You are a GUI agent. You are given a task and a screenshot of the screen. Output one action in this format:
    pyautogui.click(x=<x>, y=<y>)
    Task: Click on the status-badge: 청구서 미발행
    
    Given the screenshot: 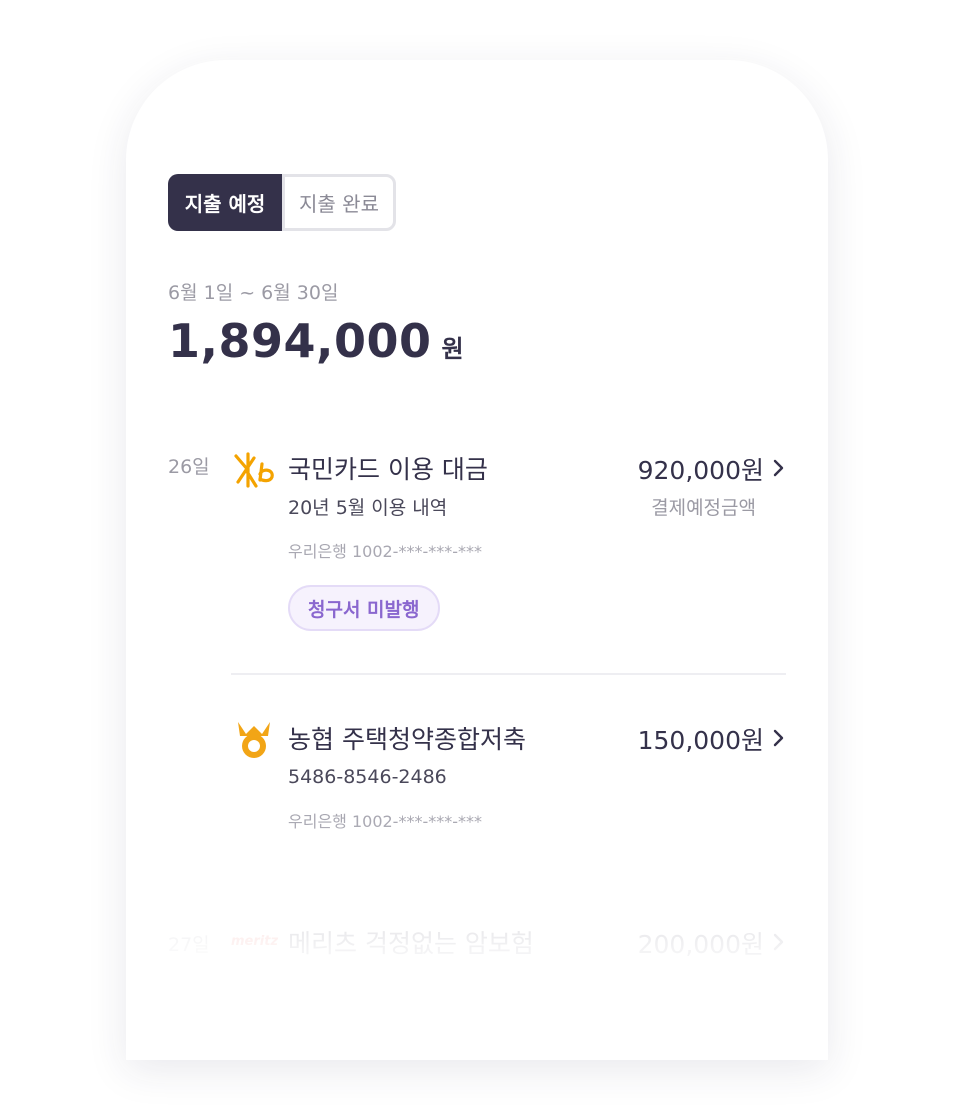 What is the action you would take?
    pyautogui.click(x=364, y=608)
    